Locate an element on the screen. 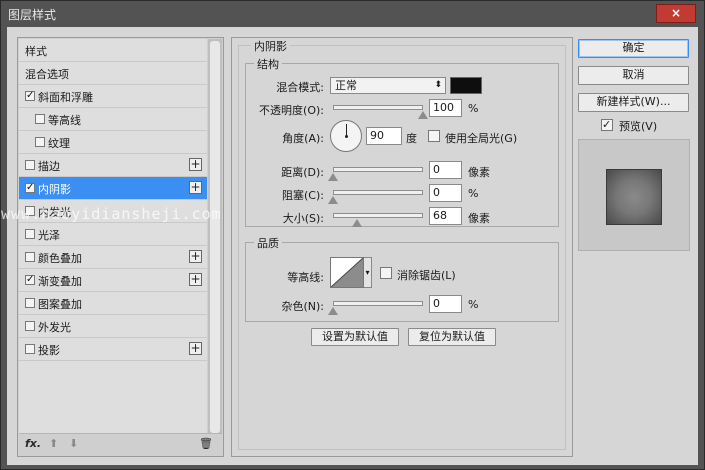  shadow-color-swatch is located at coordinates (466, 85).